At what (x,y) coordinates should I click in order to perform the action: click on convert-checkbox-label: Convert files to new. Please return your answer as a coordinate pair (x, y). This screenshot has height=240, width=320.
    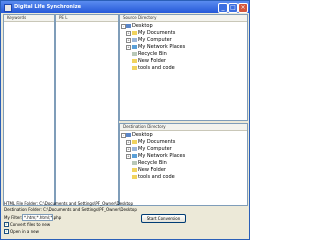
    Looking at the image, I should click on (30, 224).